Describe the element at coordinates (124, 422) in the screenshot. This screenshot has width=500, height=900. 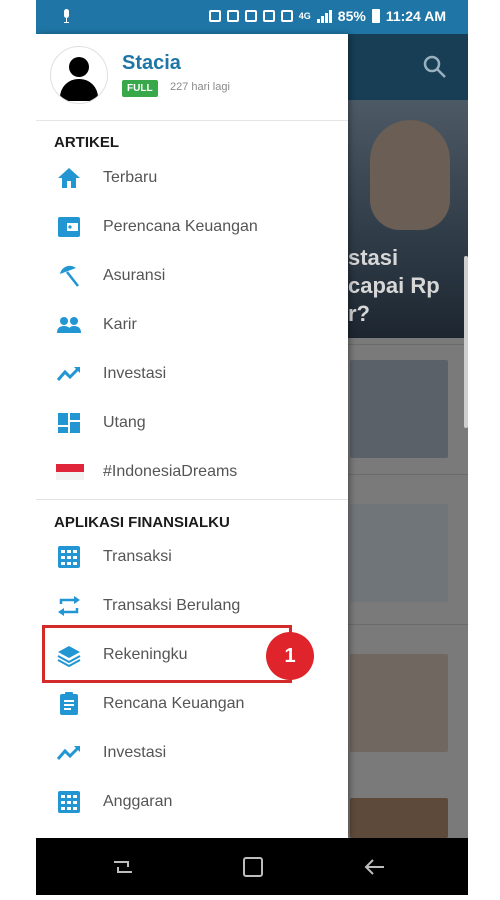
I see `menu-item-label: Utang` at that location.